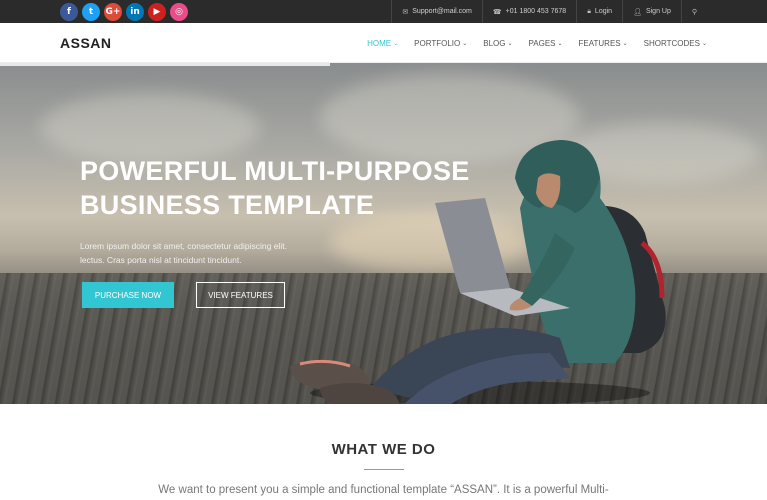 This screenshot has width=767, height=500. What do you see at coordinates (542, 43) in the screenshot?
I see `nav-item-label: PAGES` at bounding box center [542, 43].